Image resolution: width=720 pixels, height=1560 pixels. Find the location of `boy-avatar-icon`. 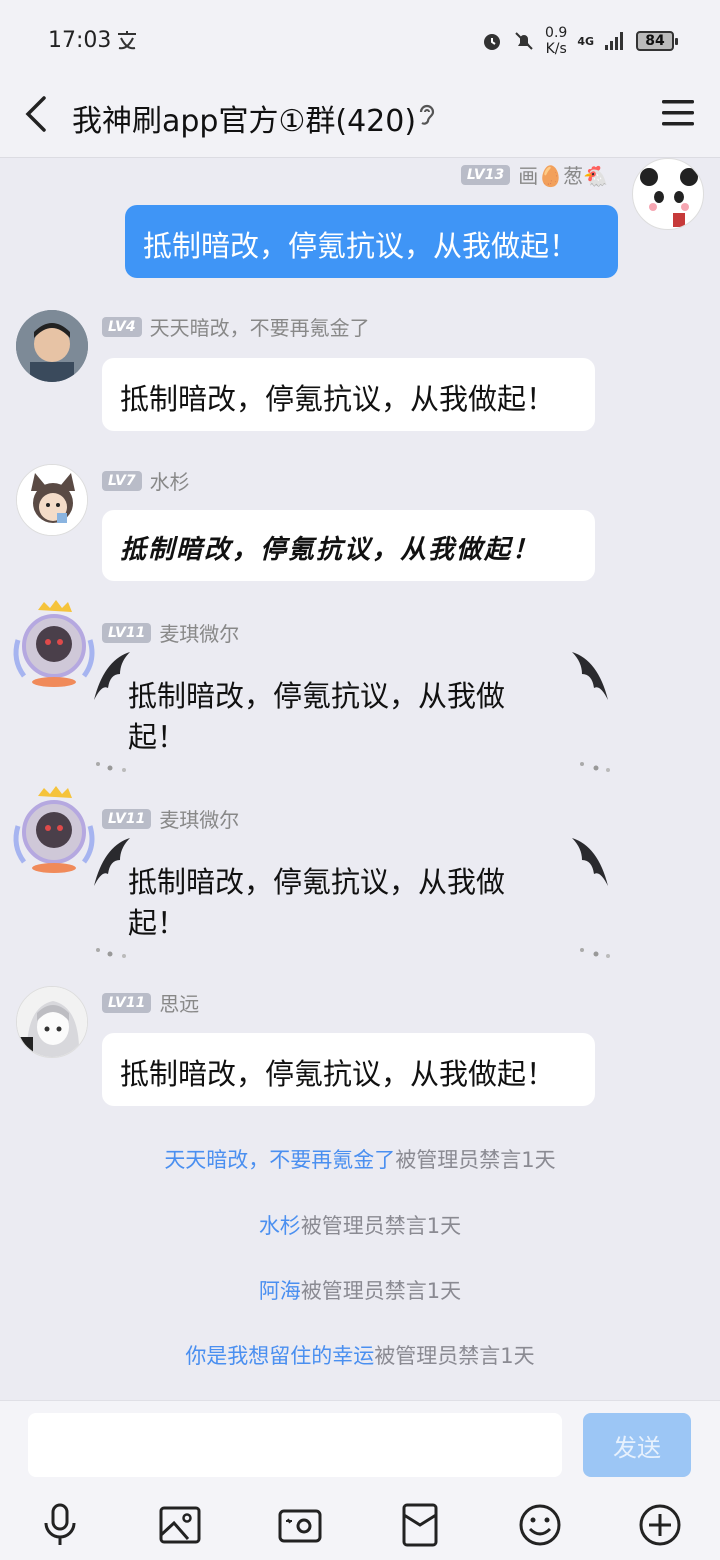

boy-avatar-icon is located at coordinates (52, 346).